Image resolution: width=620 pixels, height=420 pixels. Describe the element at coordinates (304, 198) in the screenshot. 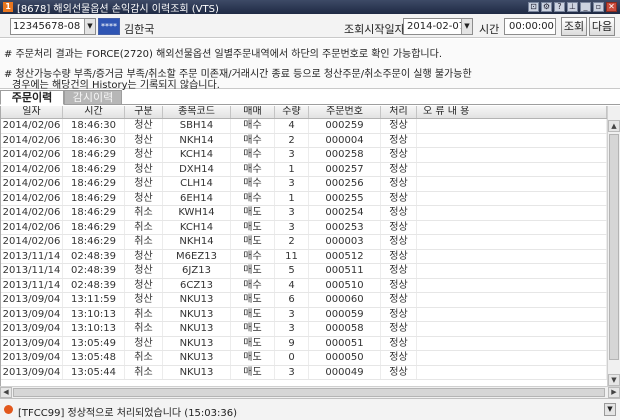

I see `table-row: 2014/02/06 18:46:29 청산 6EH14 매수 1 000255 정상` at that location.